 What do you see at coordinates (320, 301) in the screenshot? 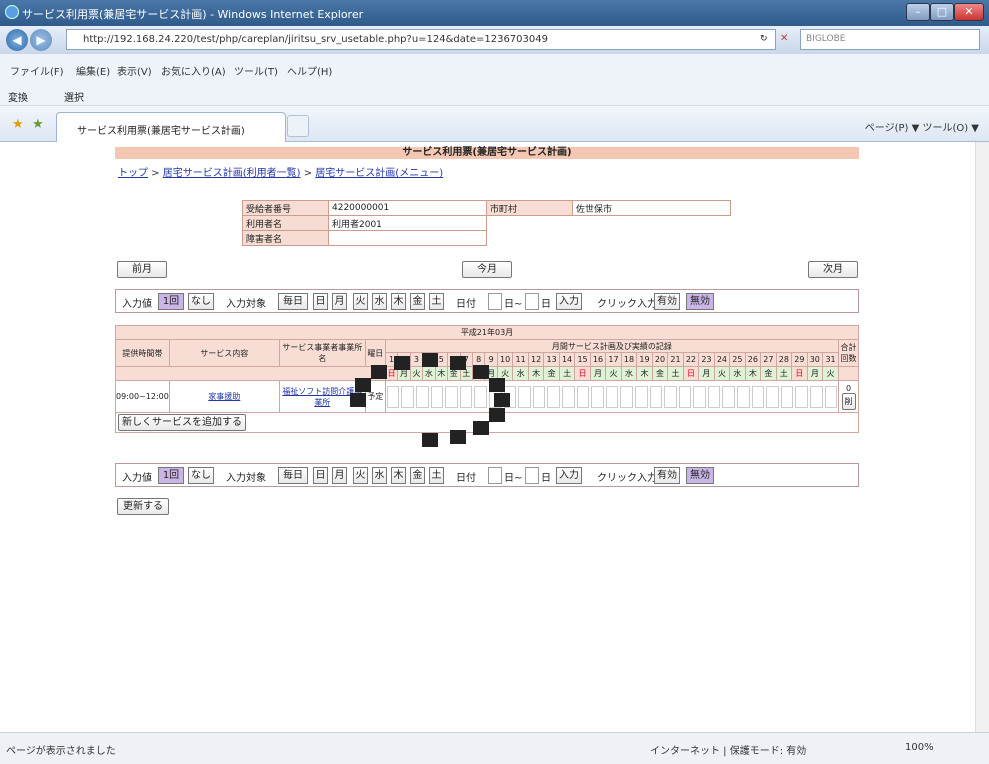
I see `sun-button: 日` at bounding box center [320, 301].